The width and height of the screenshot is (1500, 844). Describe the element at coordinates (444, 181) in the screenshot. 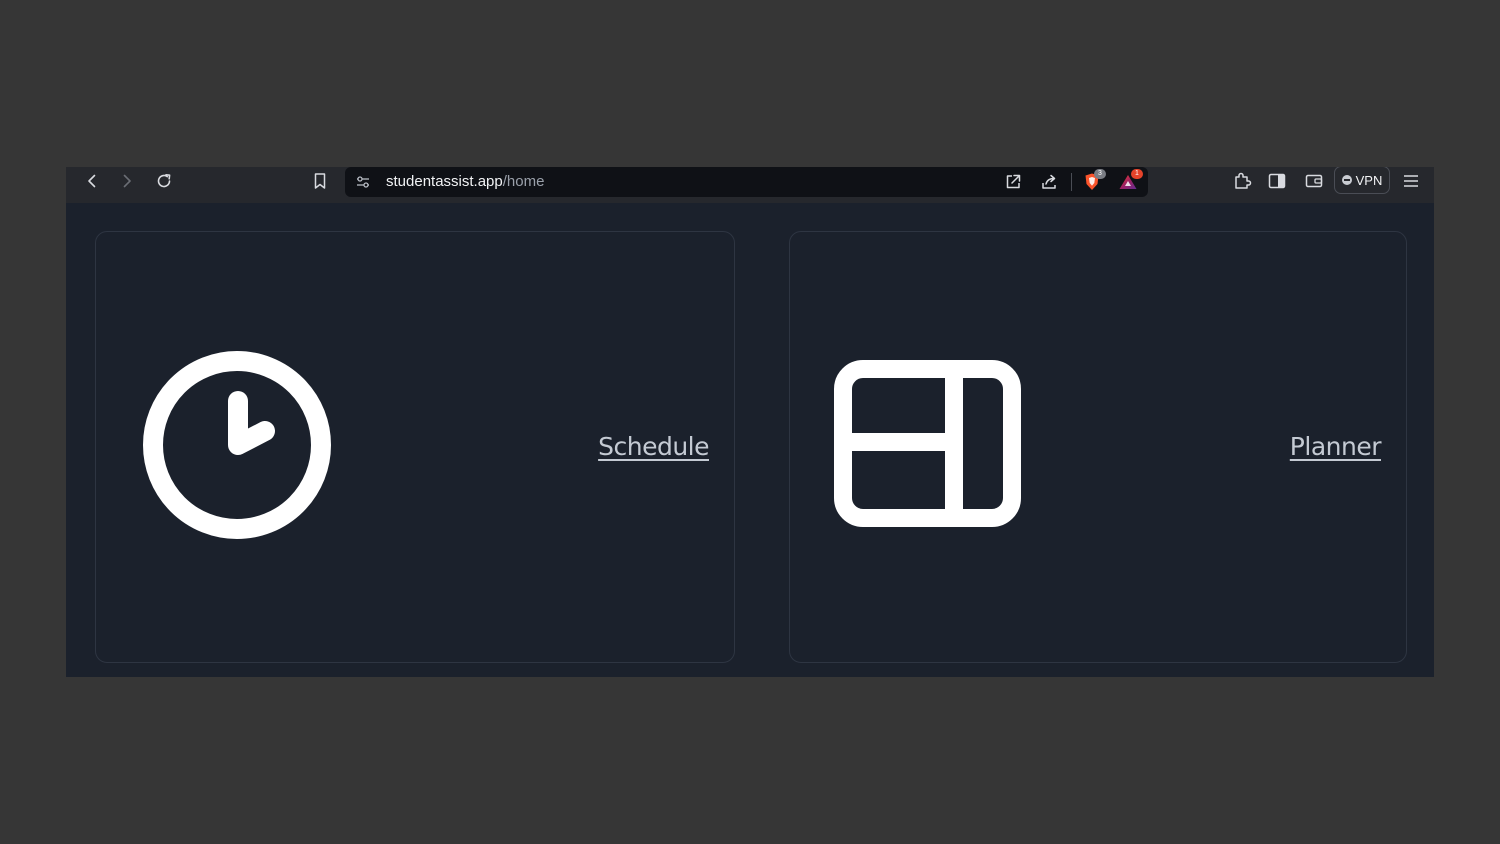

I see `url-host: studentassist.app` at that location.